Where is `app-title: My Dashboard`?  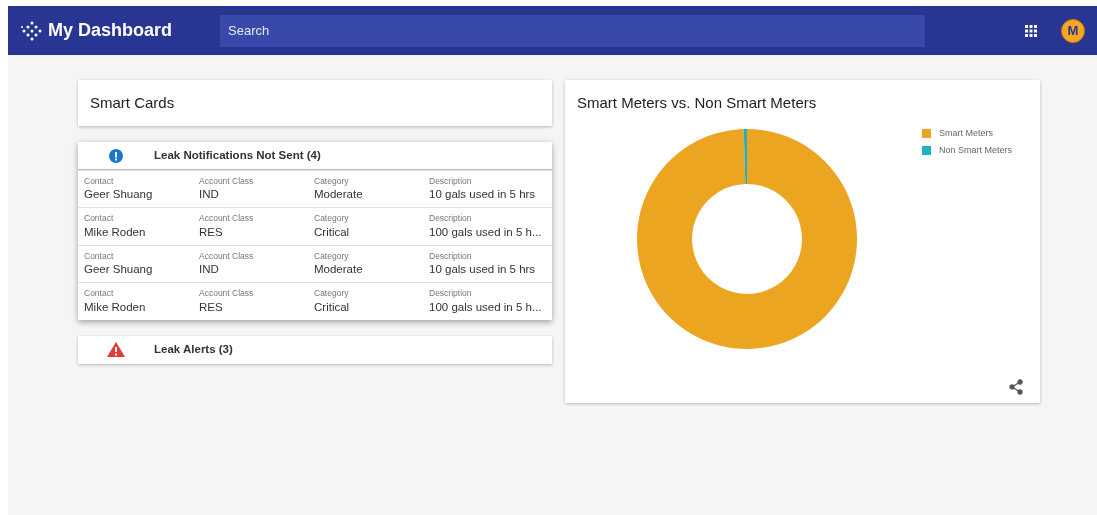 app-title: My Dashboard is located at coordinates (110, 30).